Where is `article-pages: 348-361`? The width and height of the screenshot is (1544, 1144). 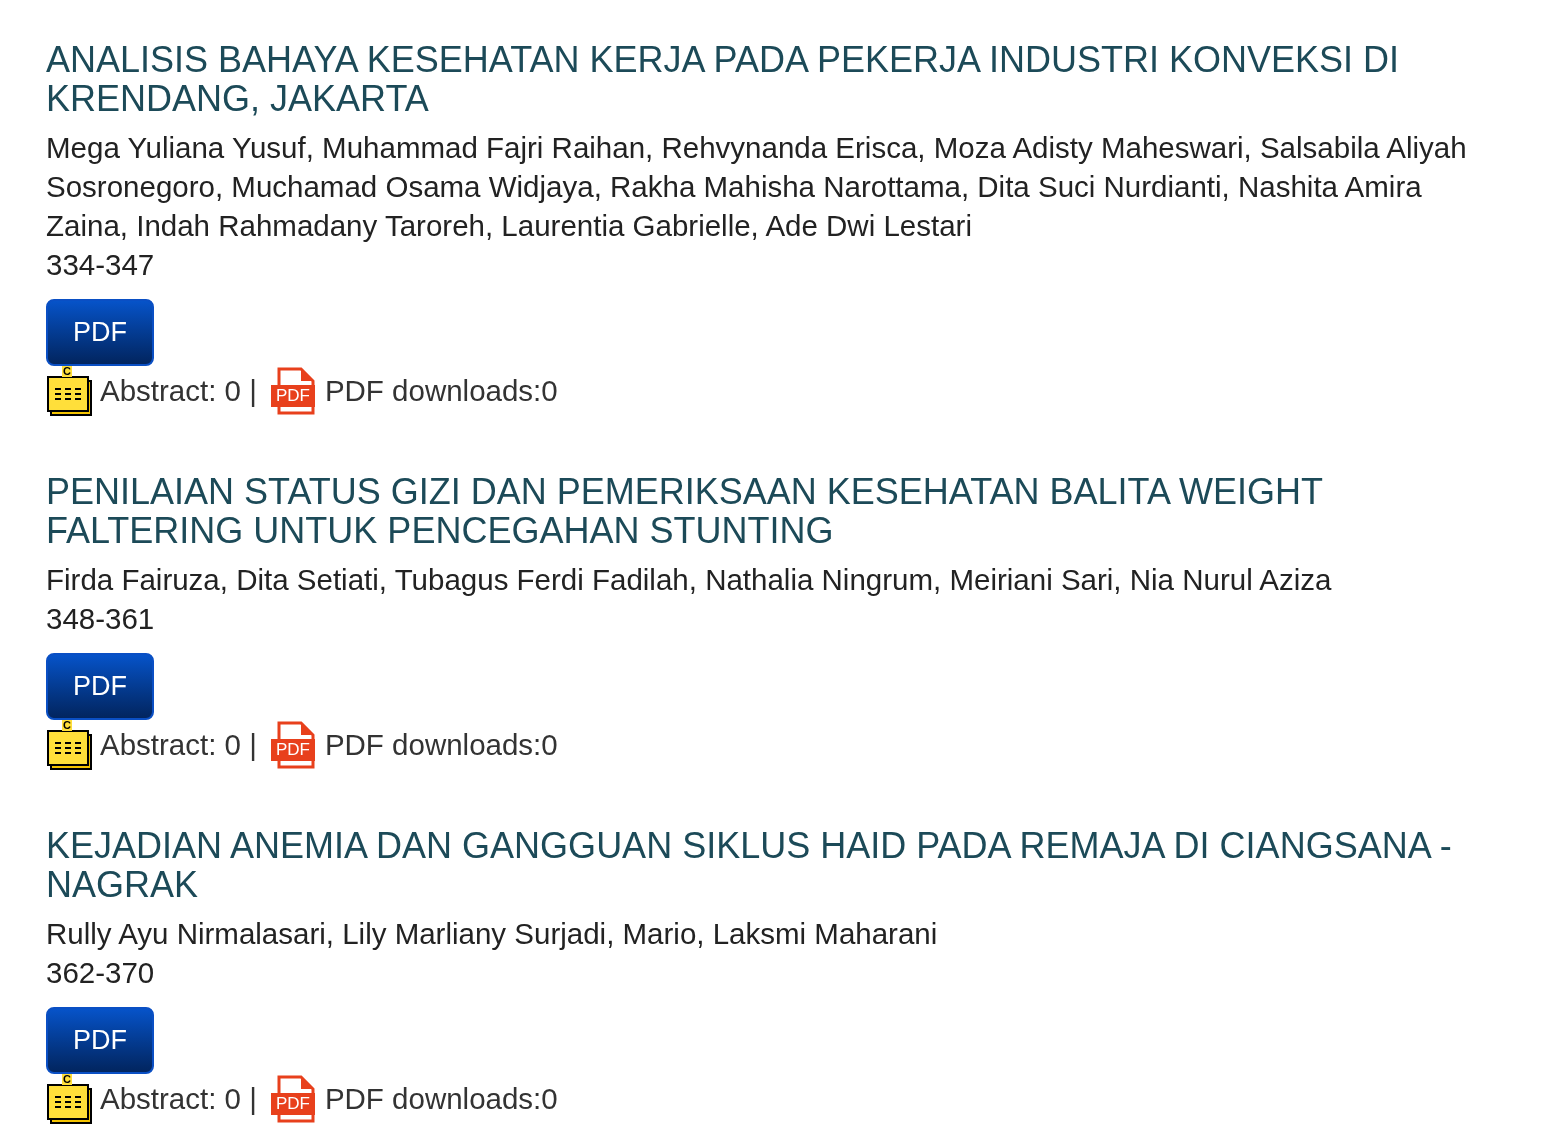
article-pages: 348-361 is located at coordinates (101, 619).